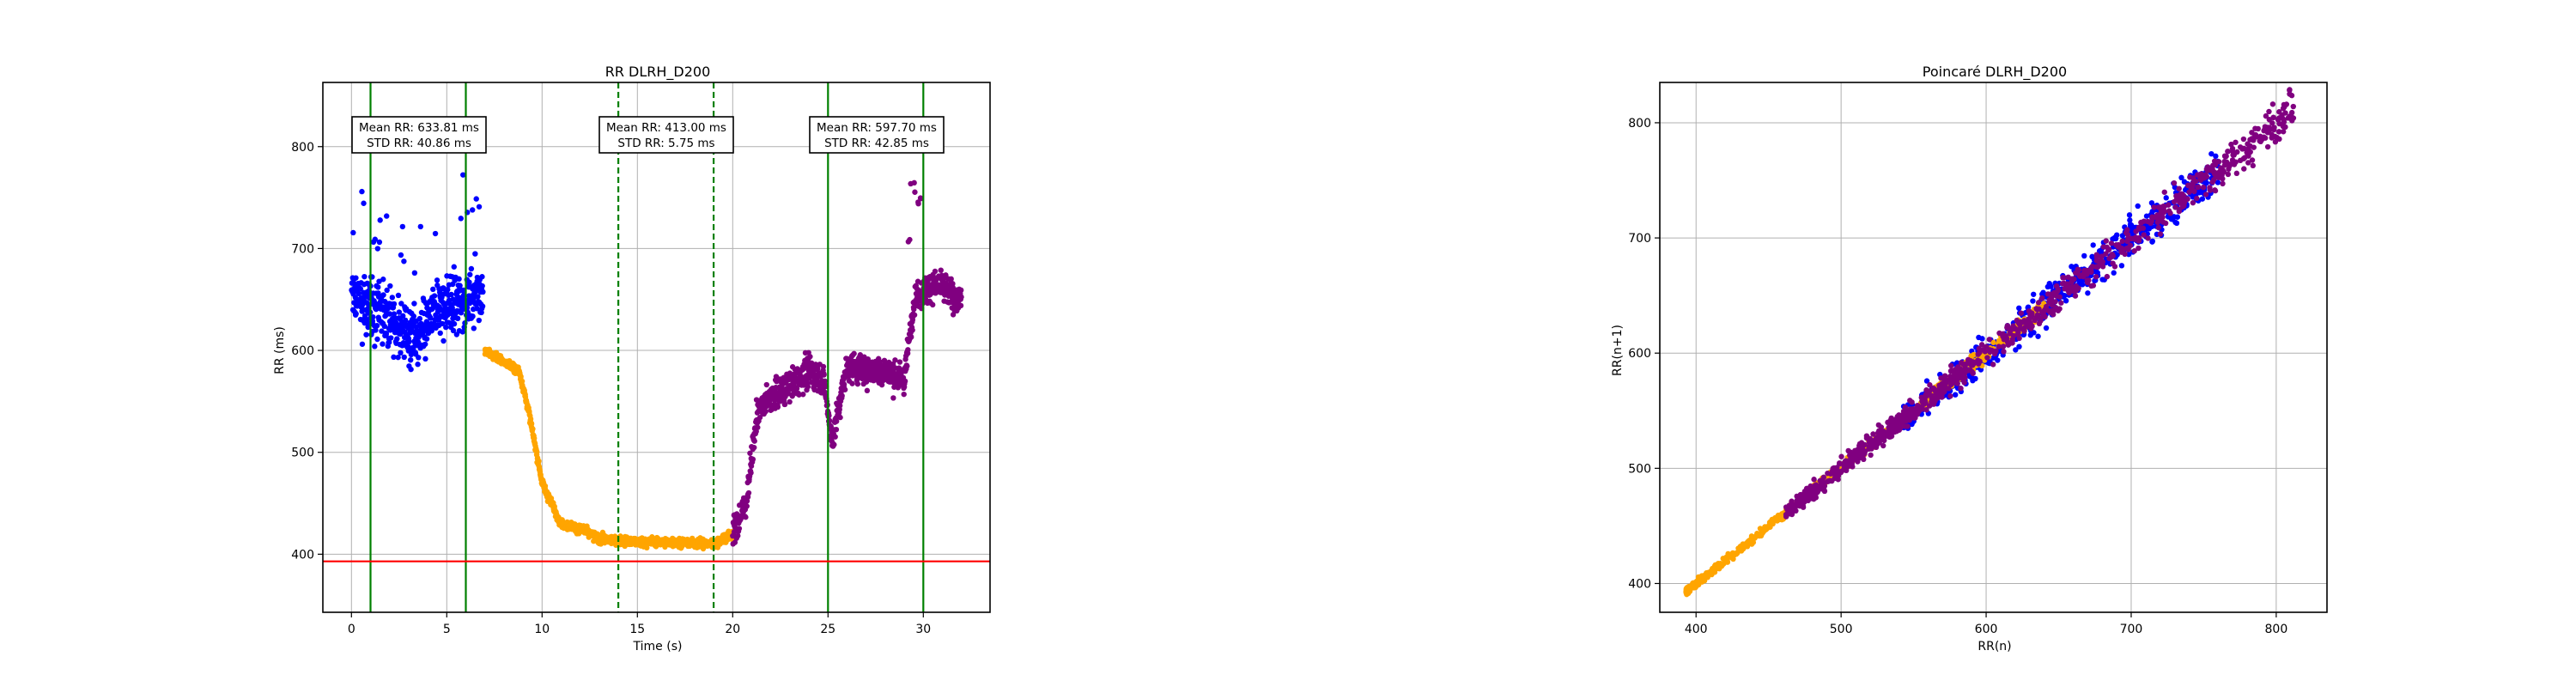  What do you see at coordinates (1995, 647) in the screenshot?
I see `poincare-chart-xlabel: RR(n)` at bounding box center [1995, 647].